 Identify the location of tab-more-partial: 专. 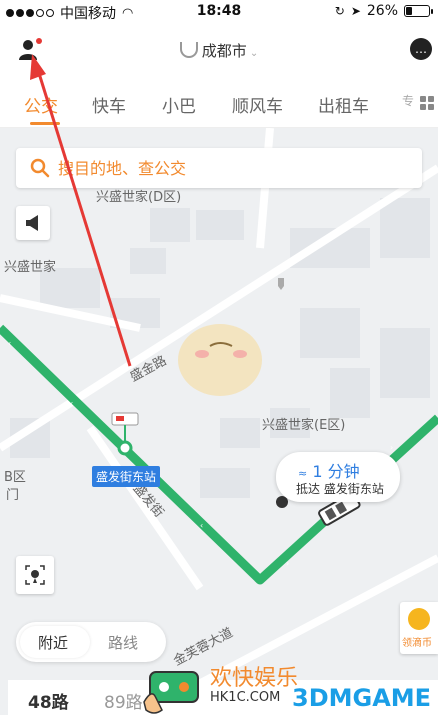
(408, 100).